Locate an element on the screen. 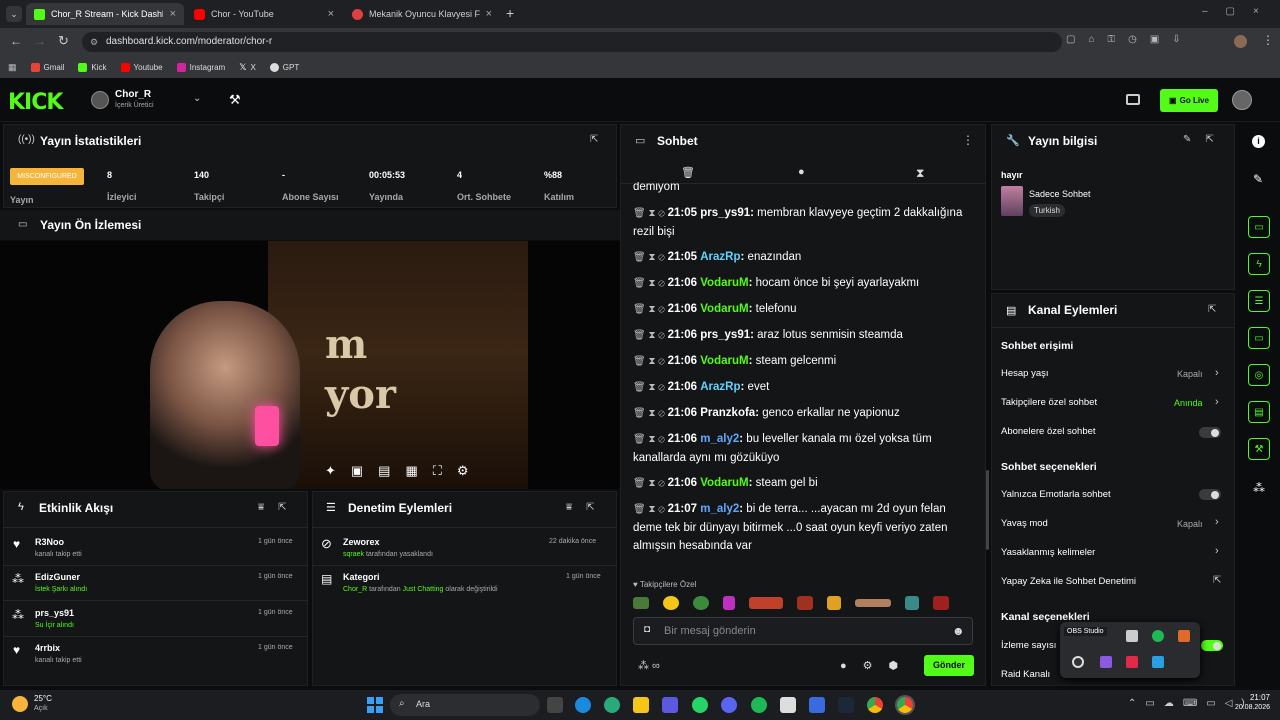 This screenshot has height=720, width=1280. emote-bar is located at coordinates (803, 603).